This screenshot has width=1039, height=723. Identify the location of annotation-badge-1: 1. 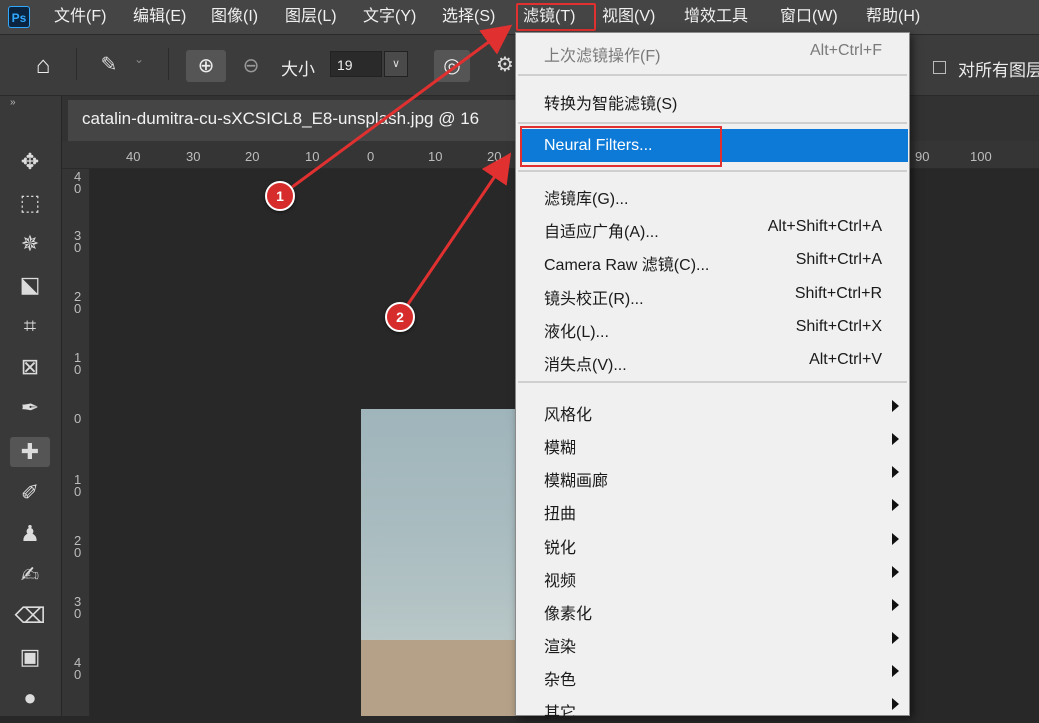
(280, 196).